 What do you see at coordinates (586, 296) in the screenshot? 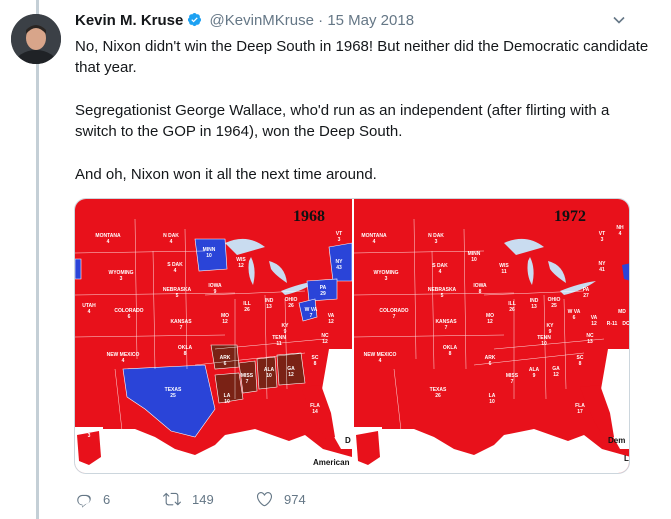
I see `electoral-votes: 27` at bounding box center [586, 296].